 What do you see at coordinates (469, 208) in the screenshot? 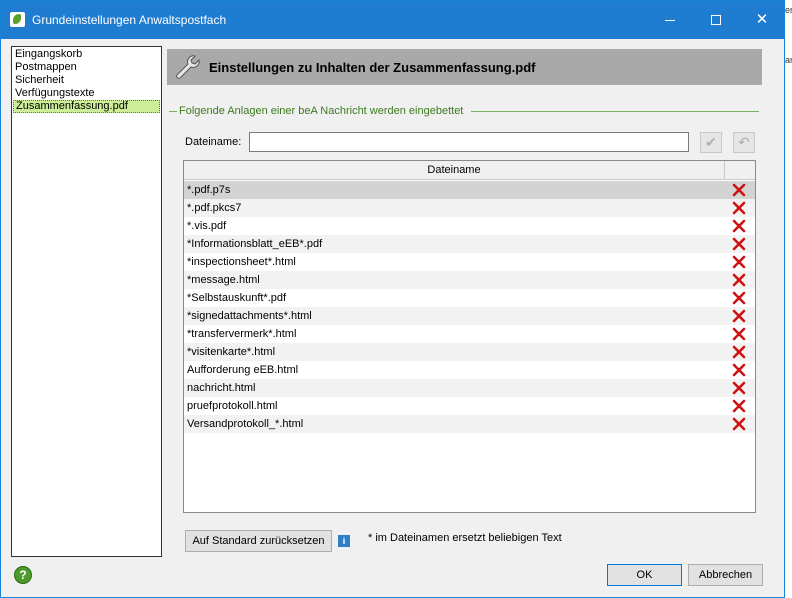
I see `table-row: *.pdf.pkcs7` at bounding box center [469, 208].